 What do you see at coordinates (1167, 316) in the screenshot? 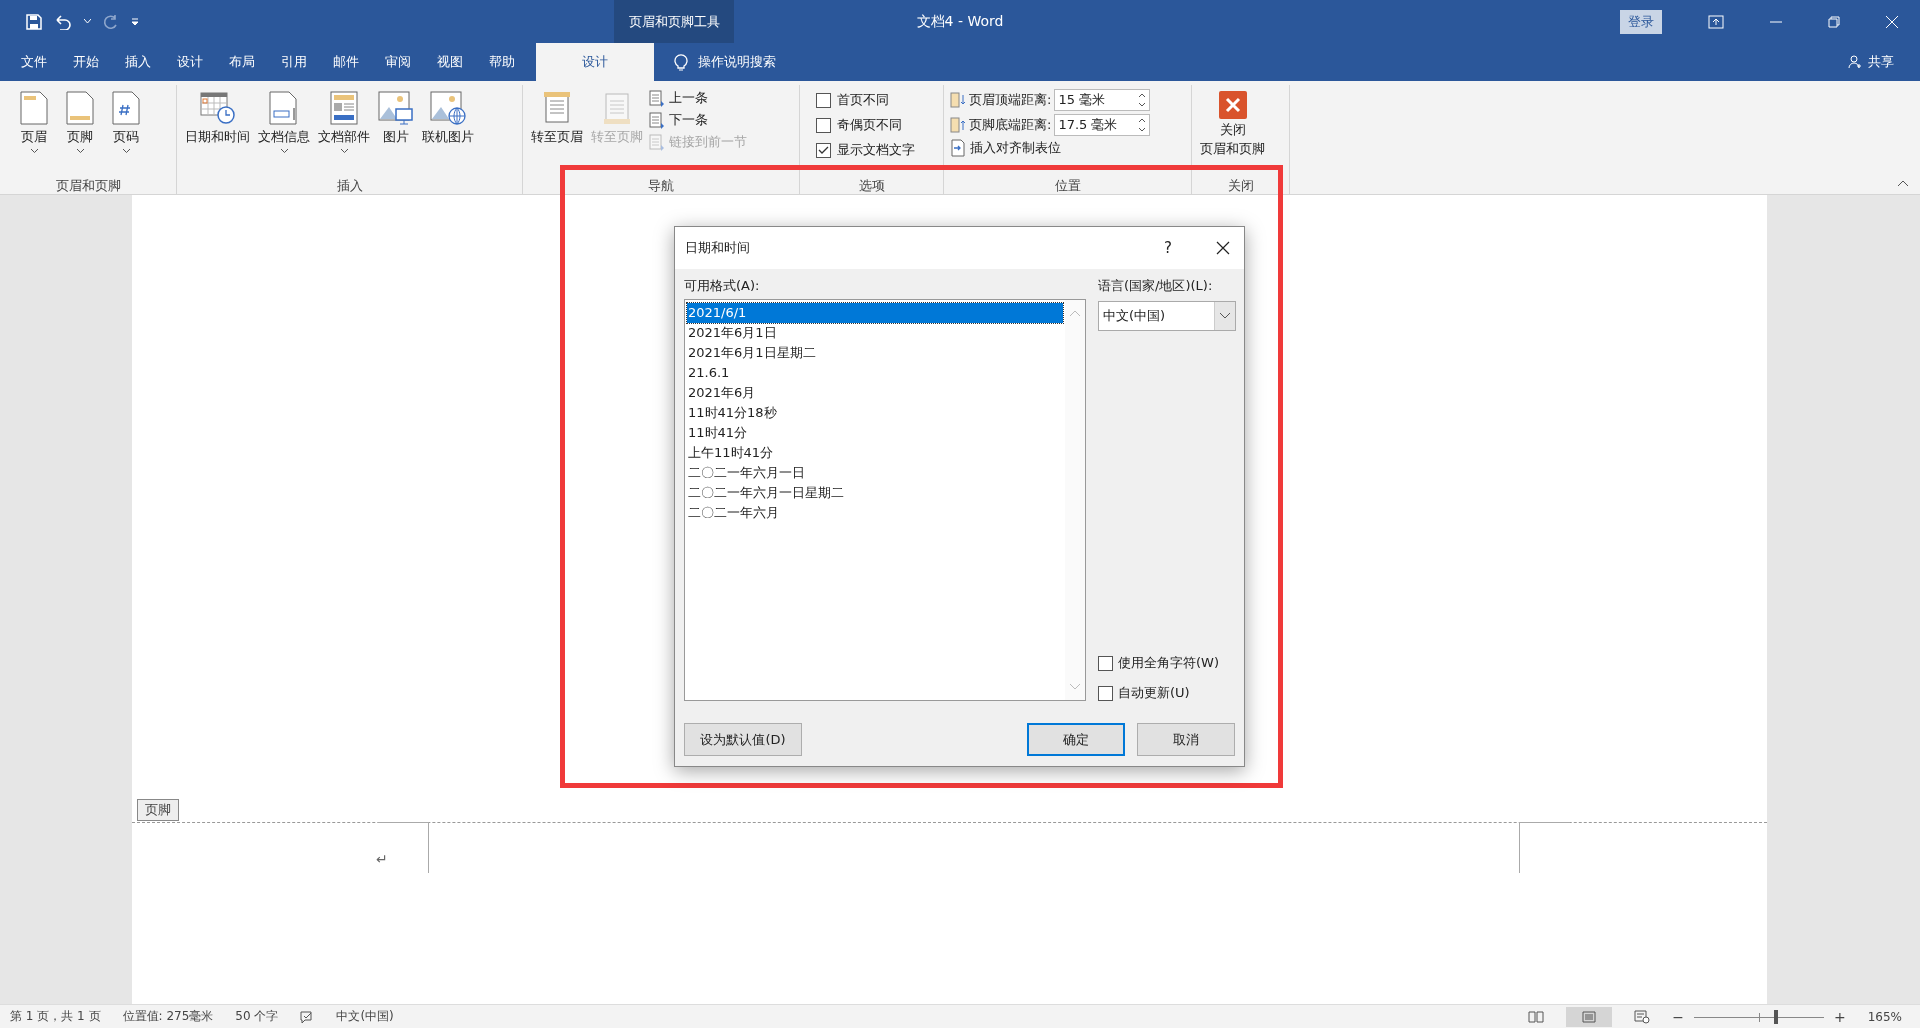
I see `language-select: 中文(中国)` at bounding box center [1167, 316].